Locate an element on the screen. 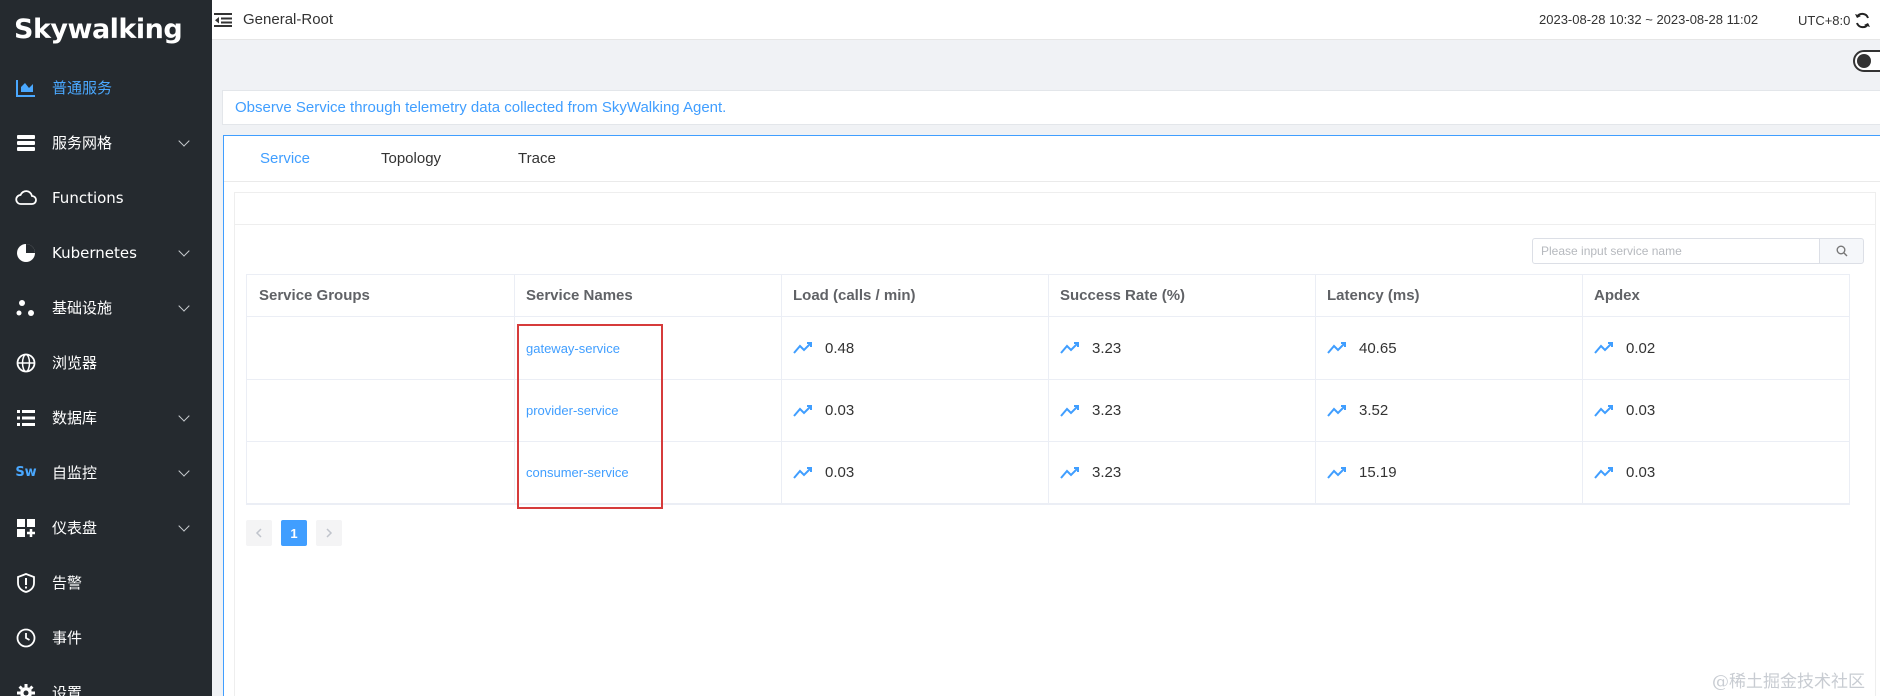  apdex-value: 0.02 is located at coordinates (1641, 348).